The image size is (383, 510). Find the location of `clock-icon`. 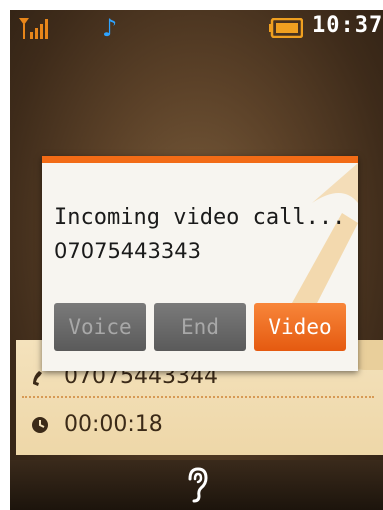

clock-icon is located at coordinates (40, 424).